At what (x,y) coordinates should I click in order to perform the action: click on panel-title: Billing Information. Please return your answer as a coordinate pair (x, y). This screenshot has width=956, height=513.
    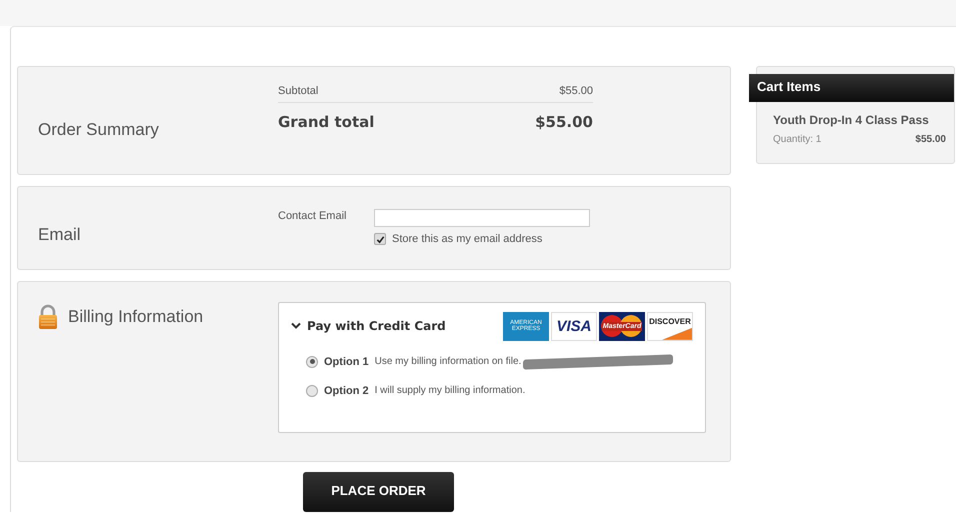
    Looking at the image, I should click on (136, 316).